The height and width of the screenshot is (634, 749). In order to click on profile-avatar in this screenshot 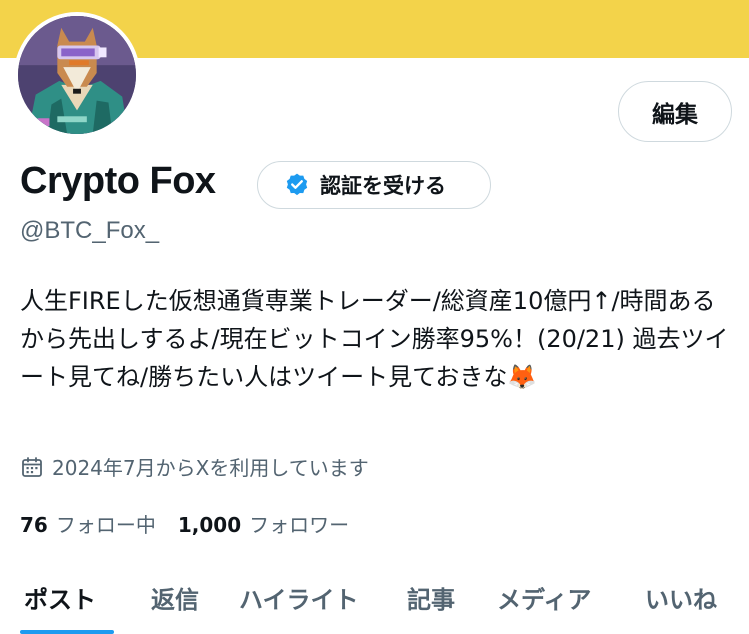, I will do `click(77, 75)`.